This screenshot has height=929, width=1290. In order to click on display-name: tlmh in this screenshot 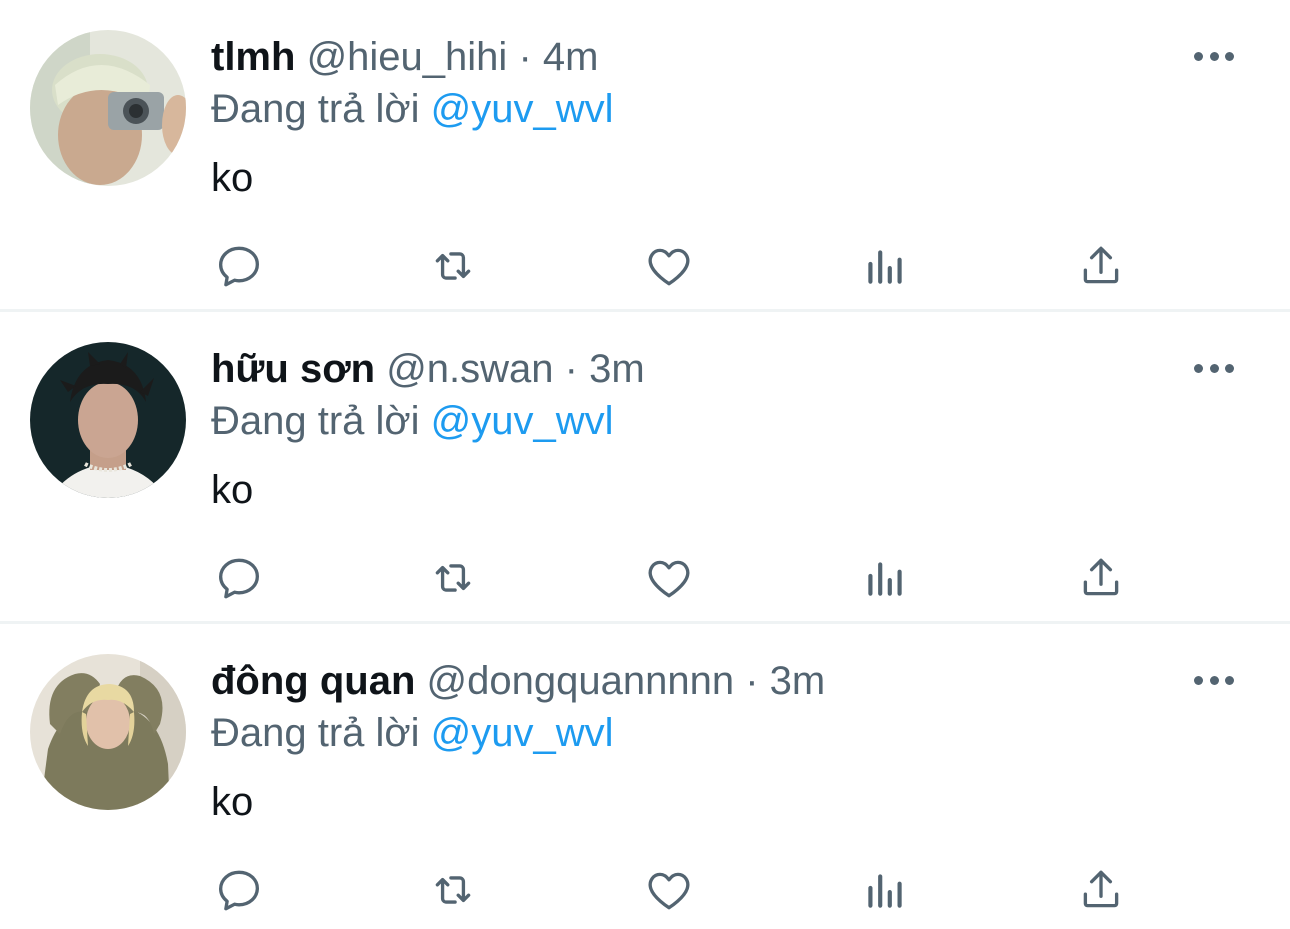, I will do `click(253, 57)`.